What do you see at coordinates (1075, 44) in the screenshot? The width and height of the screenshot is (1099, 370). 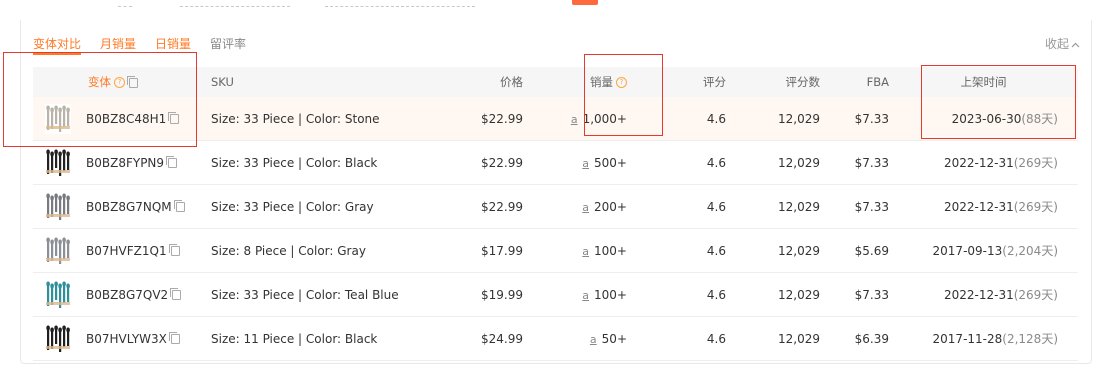 I see `chevron-up-icon` at bounding box center [1075, 44].